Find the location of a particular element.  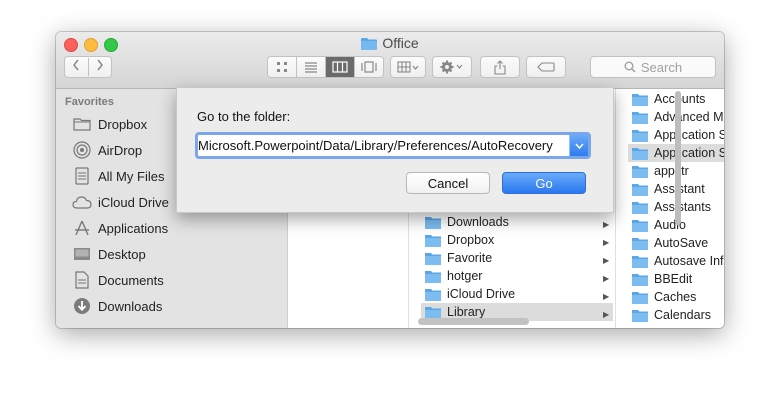

dialog-prompt: Go to the folder: is located at coordinates (244, 116).